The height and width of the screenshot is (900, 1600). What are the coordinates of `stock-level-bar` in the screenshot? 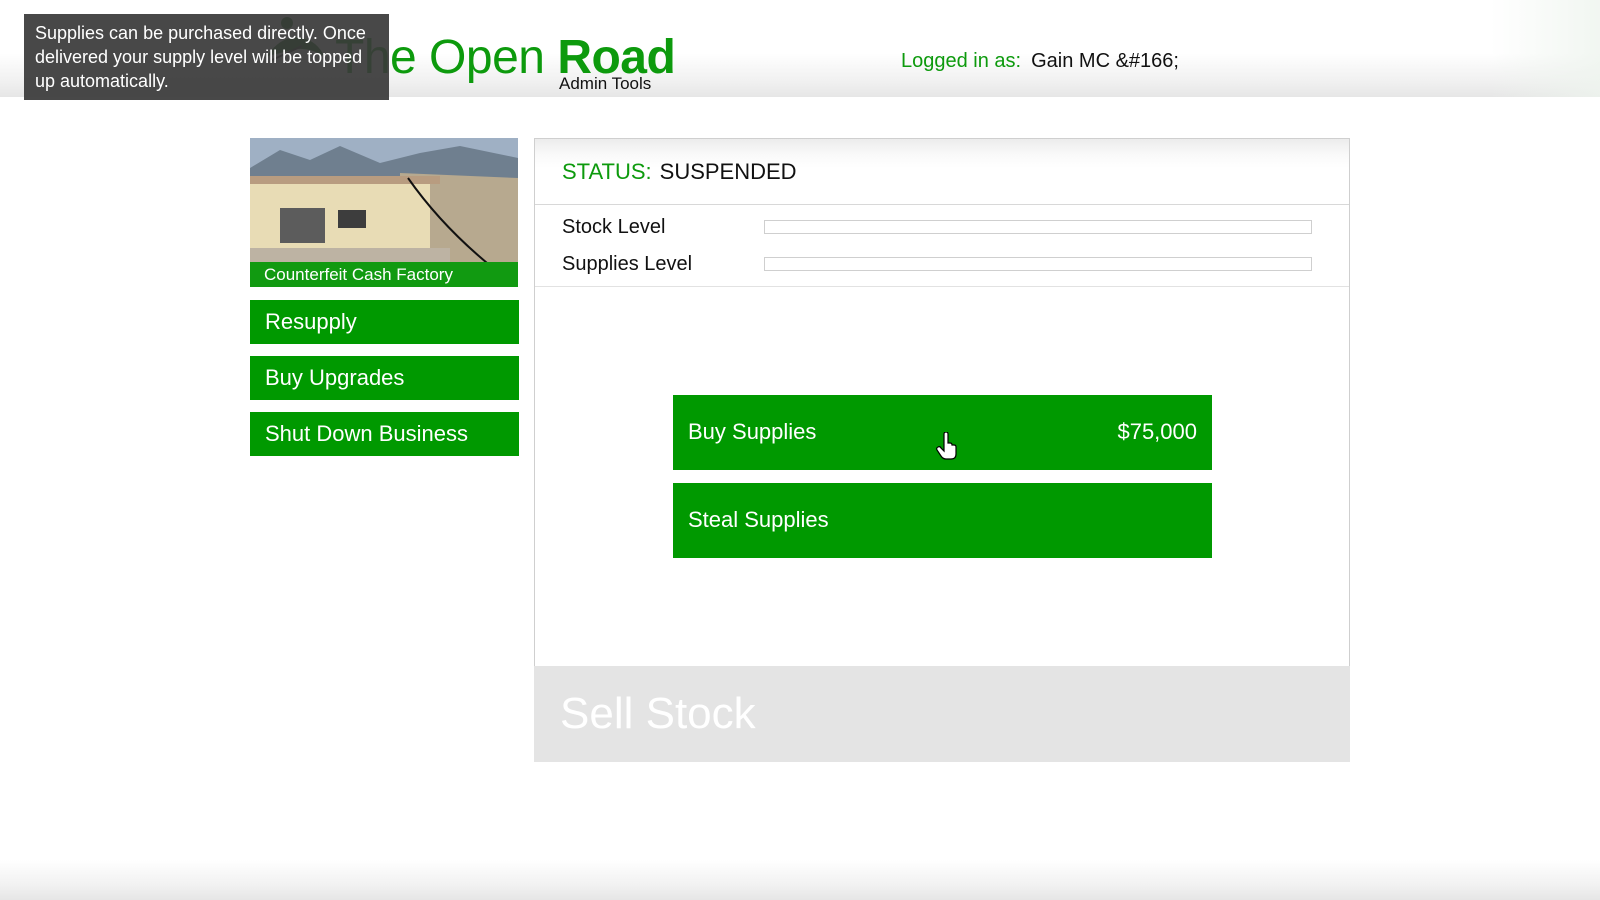 It's located at (1038, 227).